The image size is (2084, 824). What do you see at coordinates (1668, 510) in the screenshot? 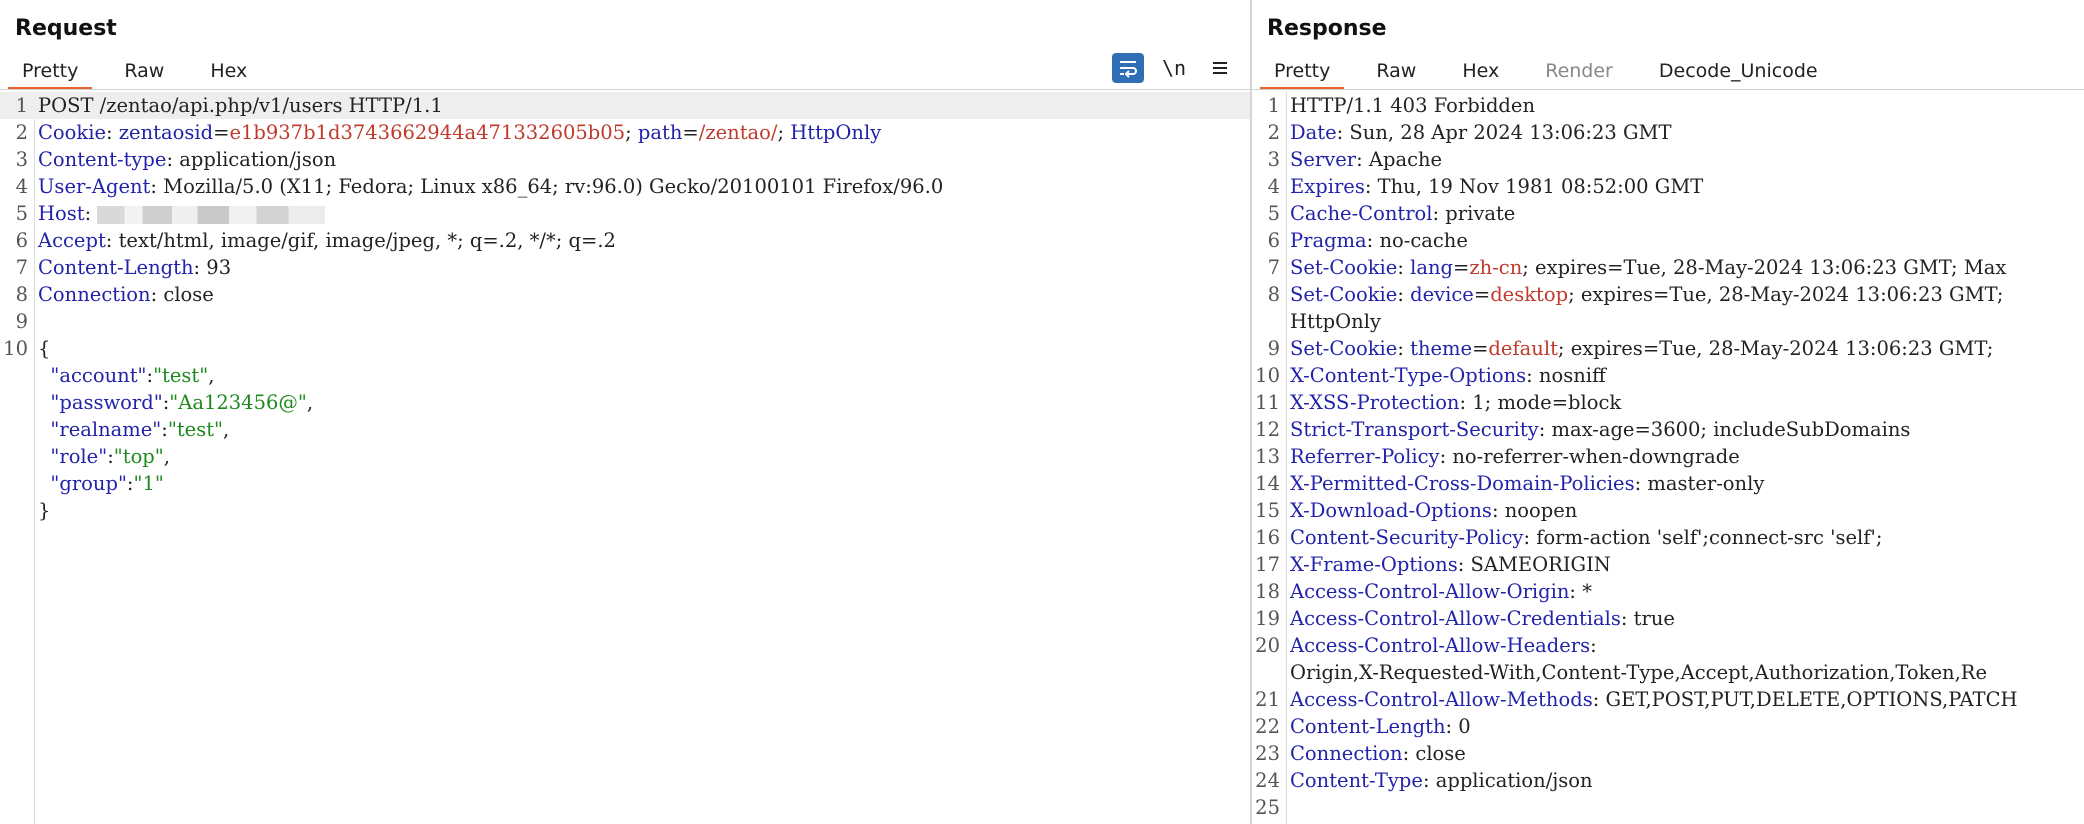
I see `code-line: 15 X-Download-Options: noopen` at bounding box center [1668, 510].